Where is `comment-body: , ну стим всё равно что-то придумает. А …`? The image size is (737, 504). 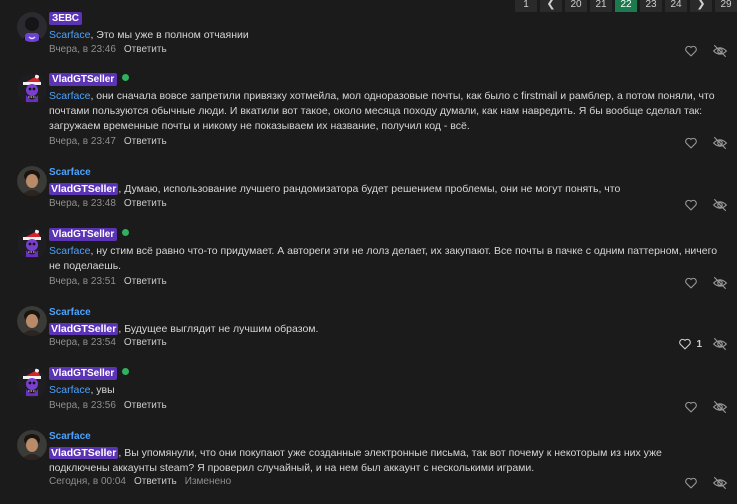 comment-body: , ну стим всё равно что-то придумает. А … is located at coordinates (383, 258).